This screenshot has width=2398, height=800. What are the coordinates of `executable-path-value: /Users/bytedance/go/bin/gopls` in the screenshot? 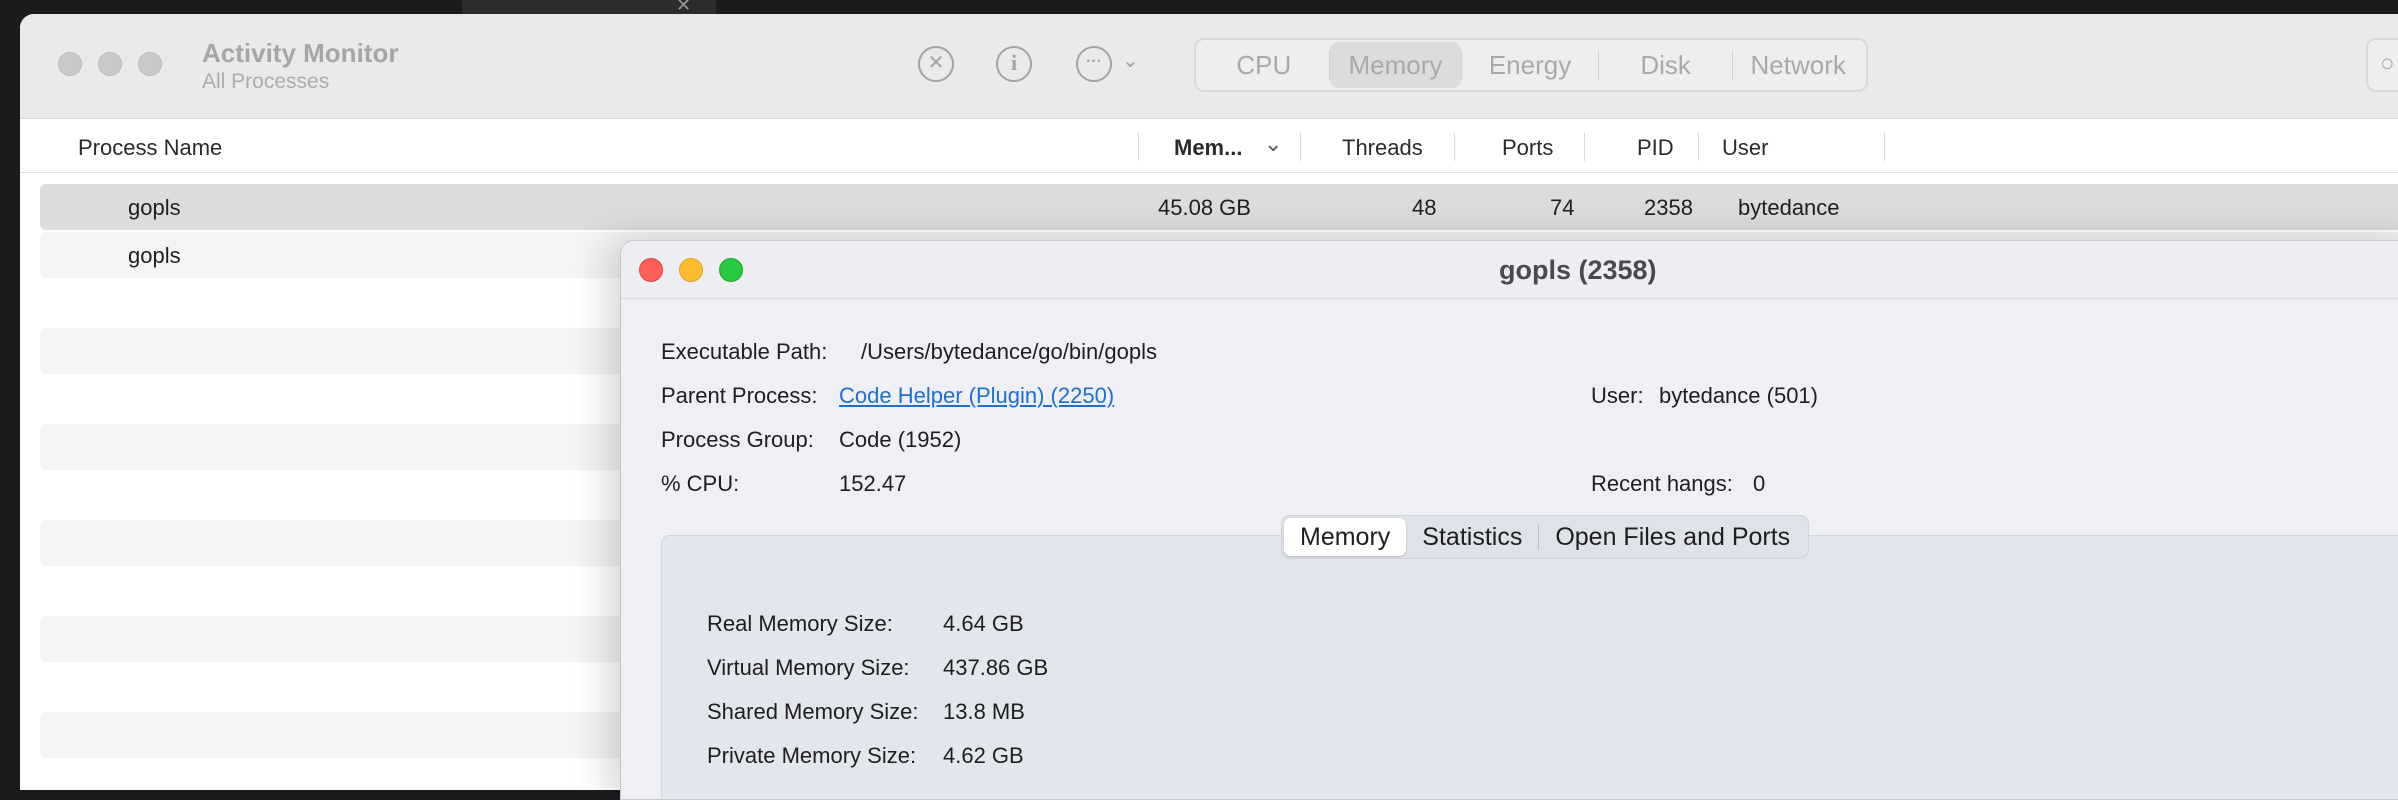 It's located at (1009, 351).